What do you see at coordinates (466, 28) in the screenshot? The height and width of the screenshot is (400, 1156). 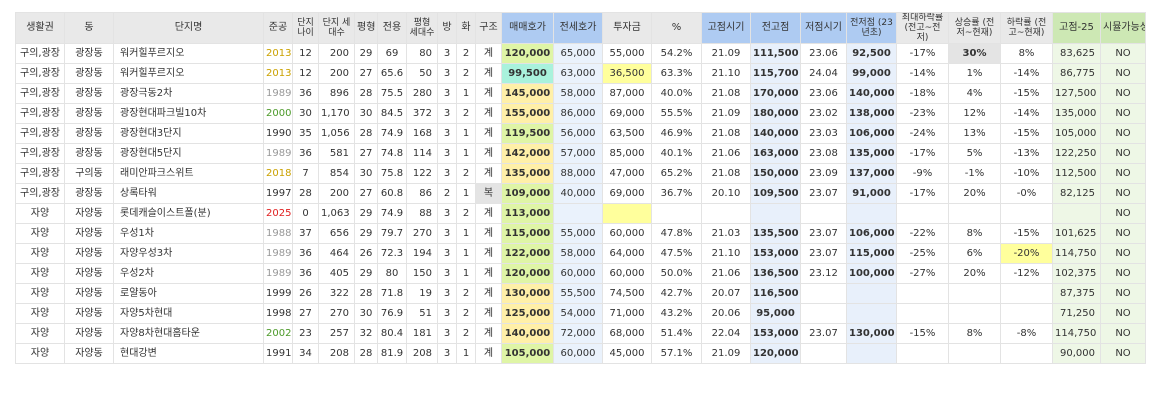 I see `header-cell: 화` at bounding box center [466, 28].